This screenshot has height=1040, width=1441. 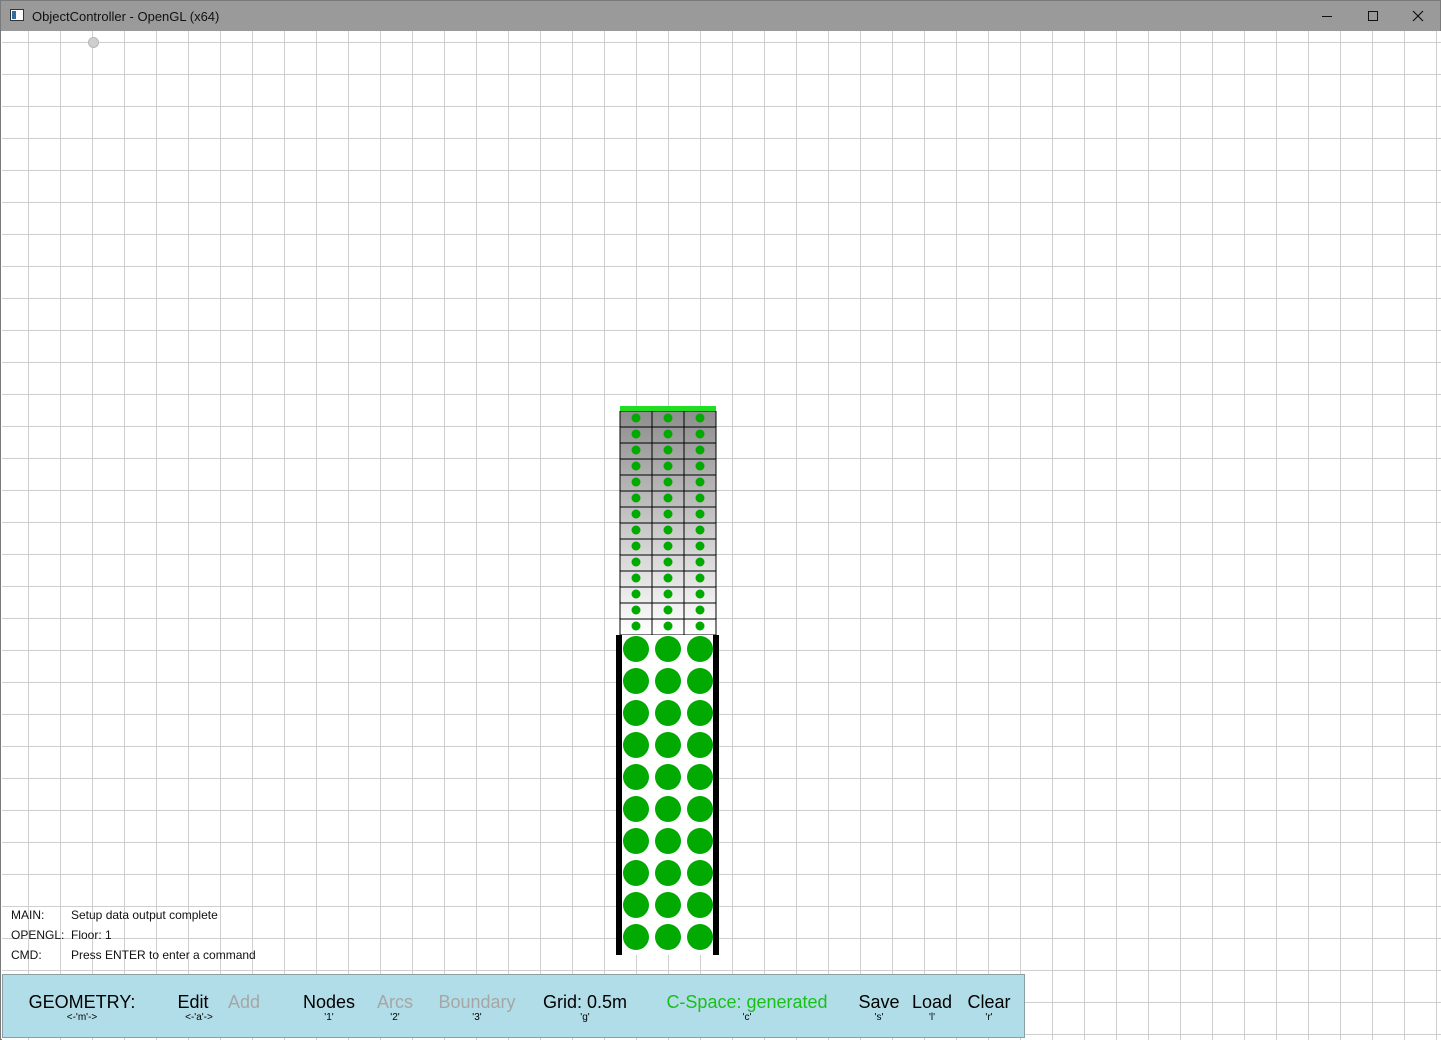 What do you see at coordinates (126, 16) in the screenshot?
I see `window-title: ObjectController - OpenGL (x64)` at bounding box center [126, 16].